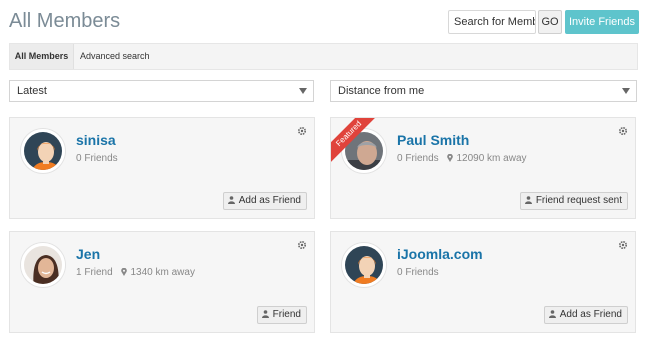 Image resolution: width=650 pixels, height=343 pixels. What do you see at coordinates (162, 168) in the screenshot?
I see `member-card: sinisa 0 Friends Add as Friend` at bounding box center [162, 168].